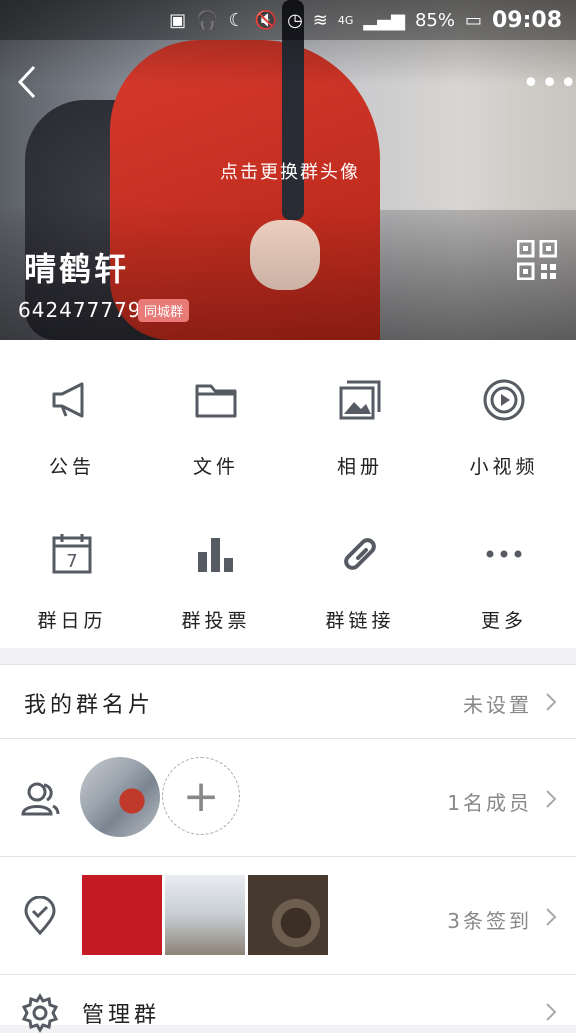 This screenshot has height=1033, width=576. I want to click on members-icon, so click(40, 799).